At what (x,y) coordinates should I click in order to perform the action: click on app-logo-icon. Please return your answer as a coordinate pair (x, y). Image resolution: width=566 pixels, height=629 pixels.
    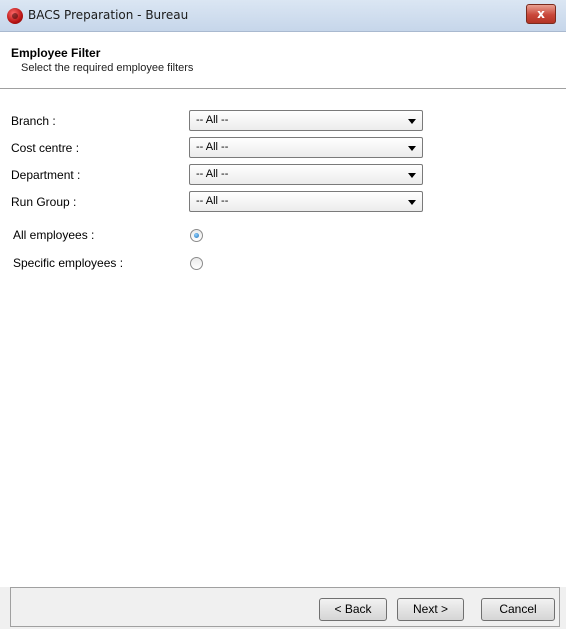
    Looking at the image, I should click on (15, 16).